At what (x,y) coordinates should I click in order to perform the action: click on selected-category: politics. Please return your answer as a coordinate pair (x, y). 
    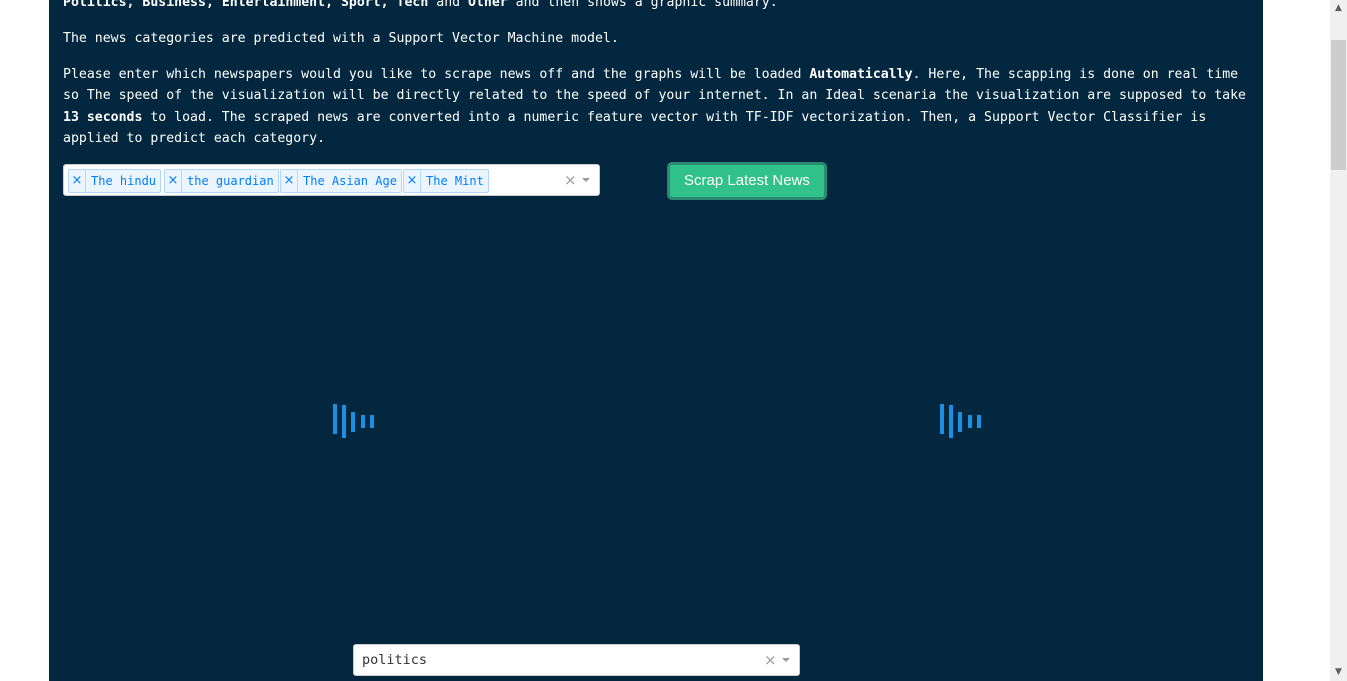
    Looking at the image, I should click on (395, 660).